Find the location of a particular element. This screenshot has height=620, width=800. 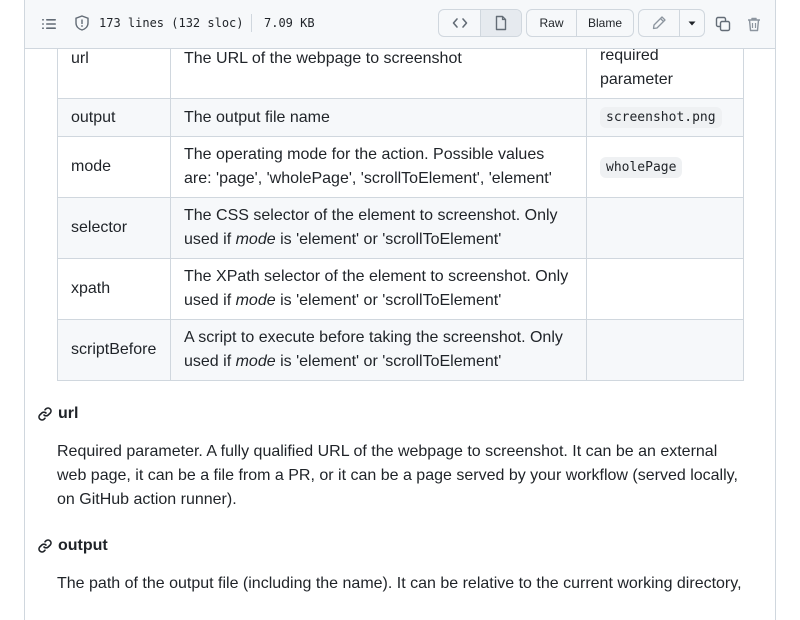

trash-icon is located at coordinates (754, 24).